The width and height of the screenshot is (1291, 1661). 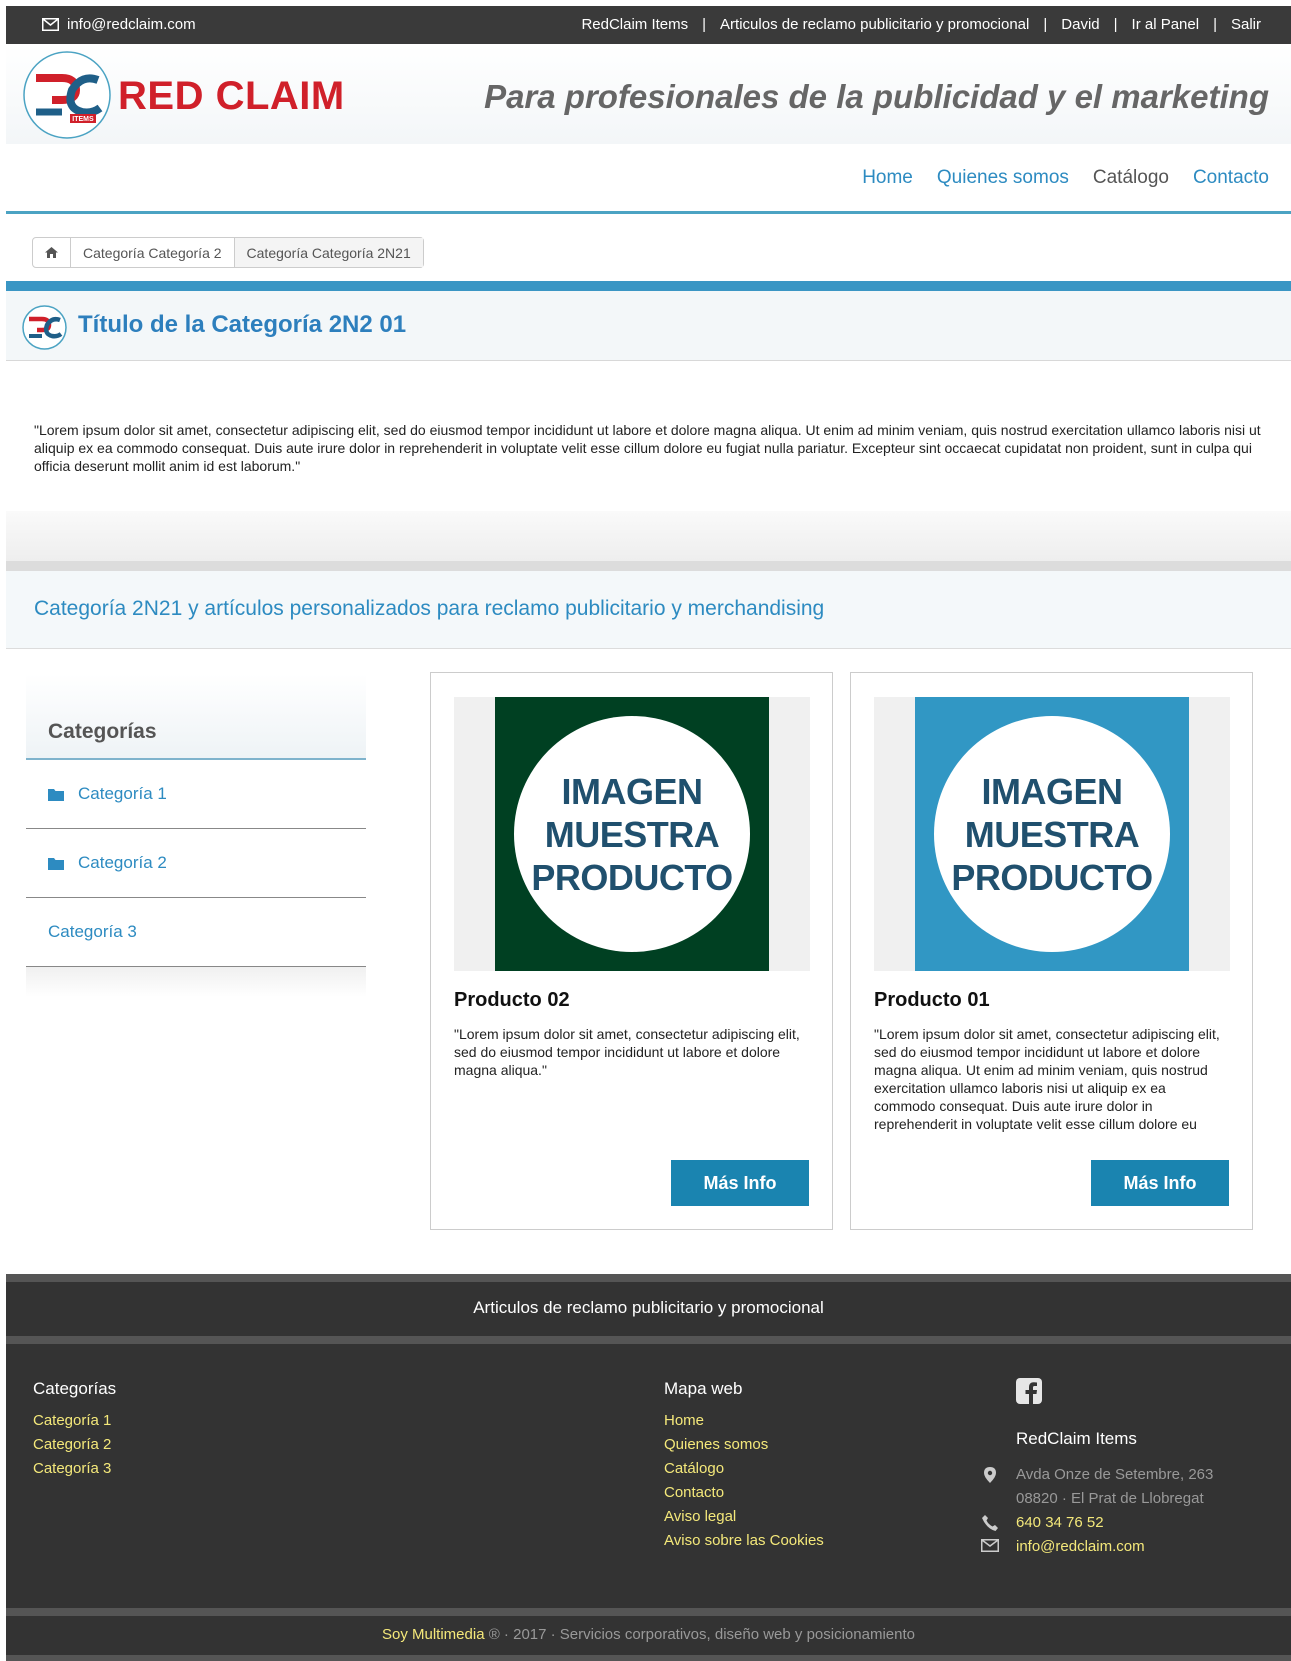 I want to click on footer-link-quienes-somos: Quienes somos, so click(x=744, y=1445).